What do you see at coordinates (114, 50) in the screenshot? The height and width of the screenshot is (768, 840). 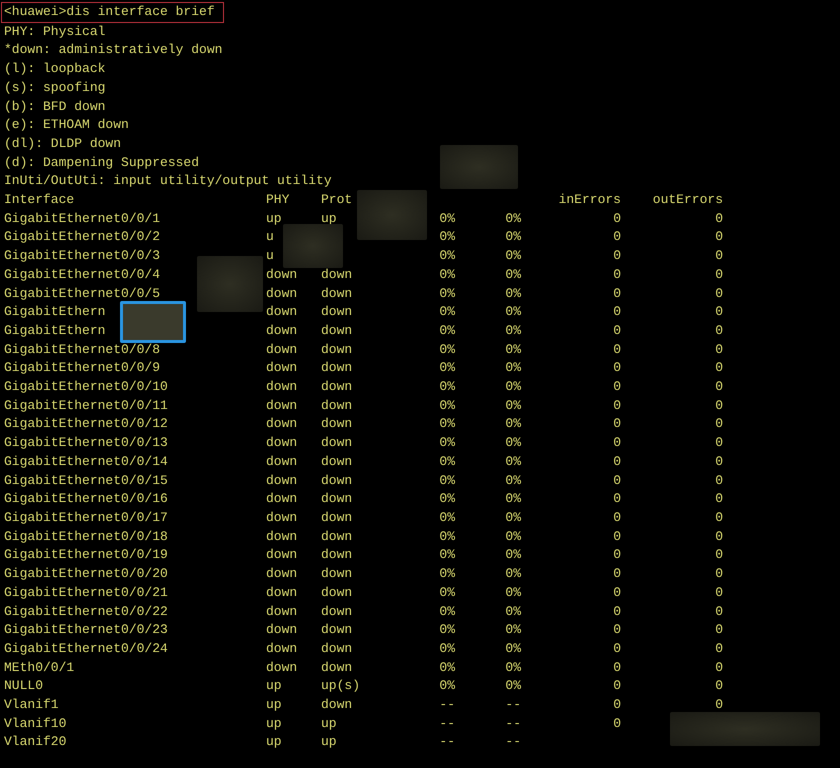 I see `legend-line: *down: administratively down` at bounding box center [114, 50].